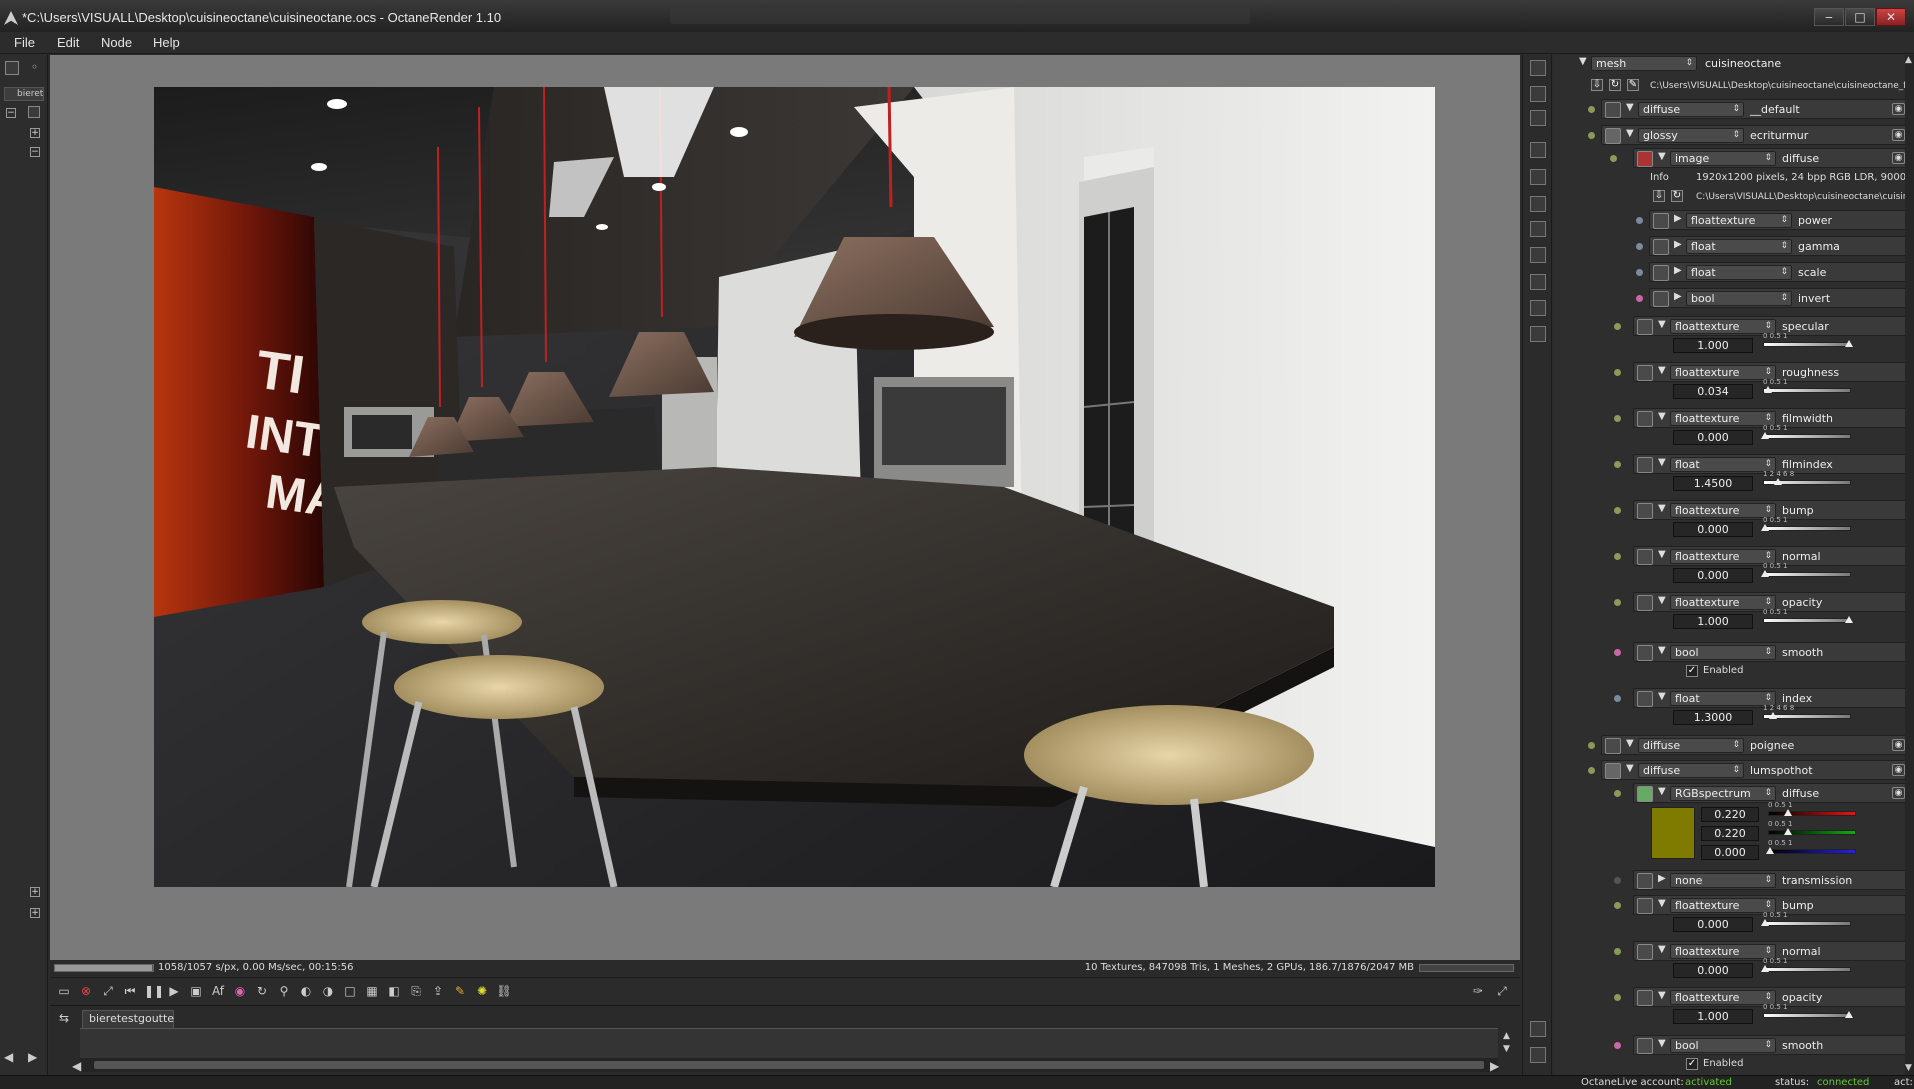  Describe the element at coordinates (1713, 391) in the screenshot. I see `param-value: 0.034` at that location.